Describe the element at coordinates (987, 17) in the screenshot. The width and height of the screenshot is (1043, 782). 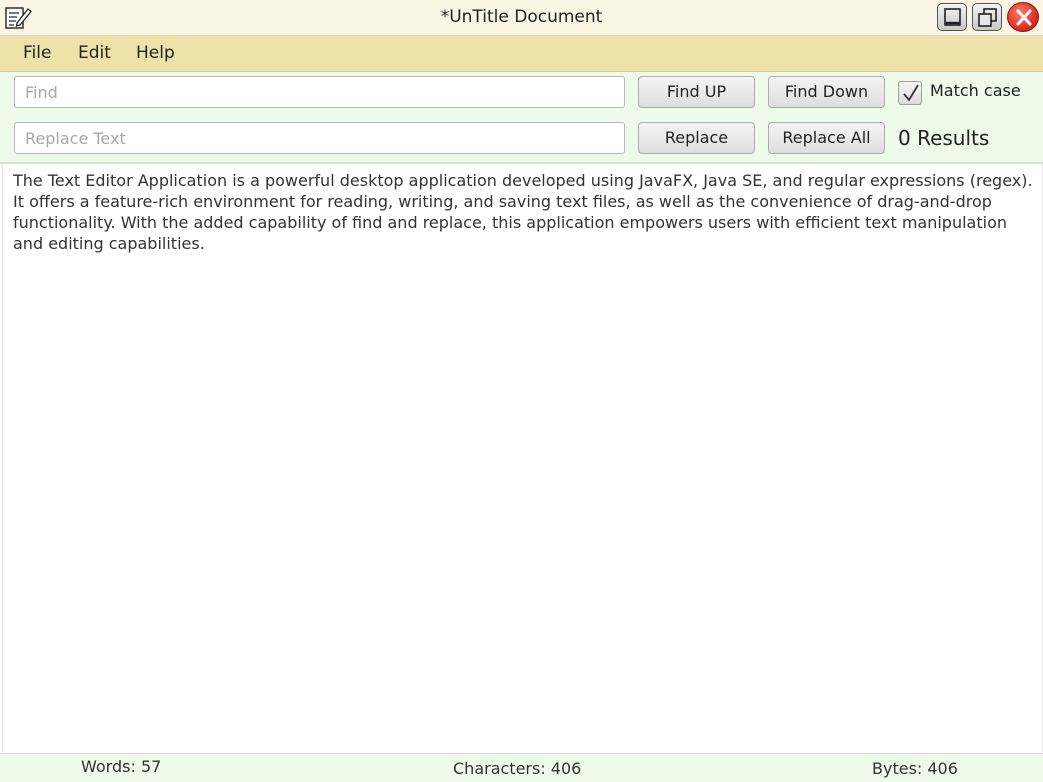
I see `restore-button` at that location.